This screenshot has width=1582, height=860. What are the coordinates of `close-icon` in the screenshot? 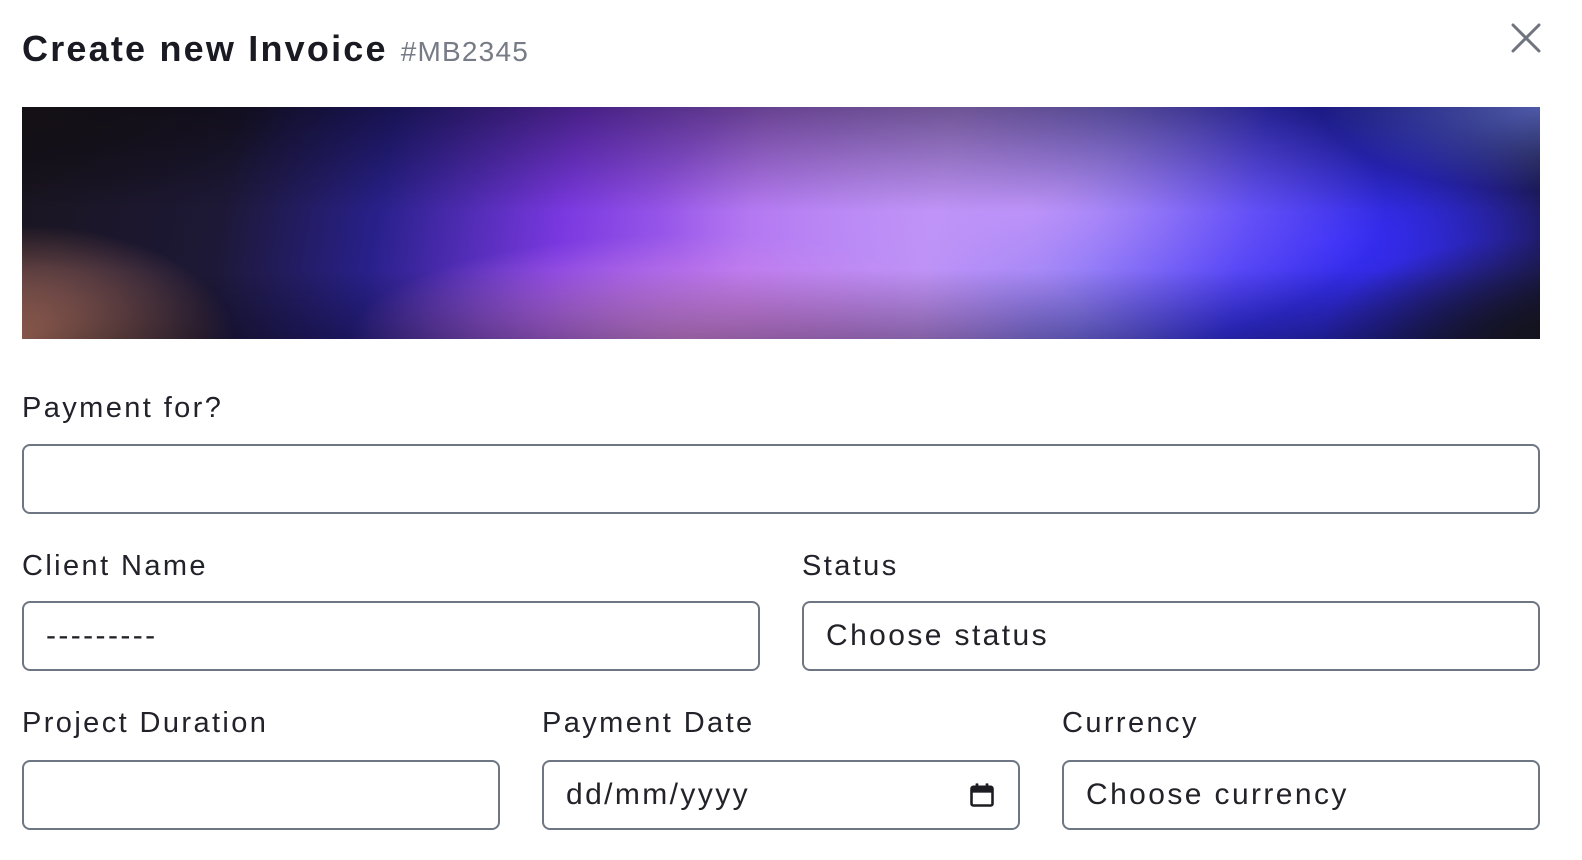 It's located at (1526, 38).